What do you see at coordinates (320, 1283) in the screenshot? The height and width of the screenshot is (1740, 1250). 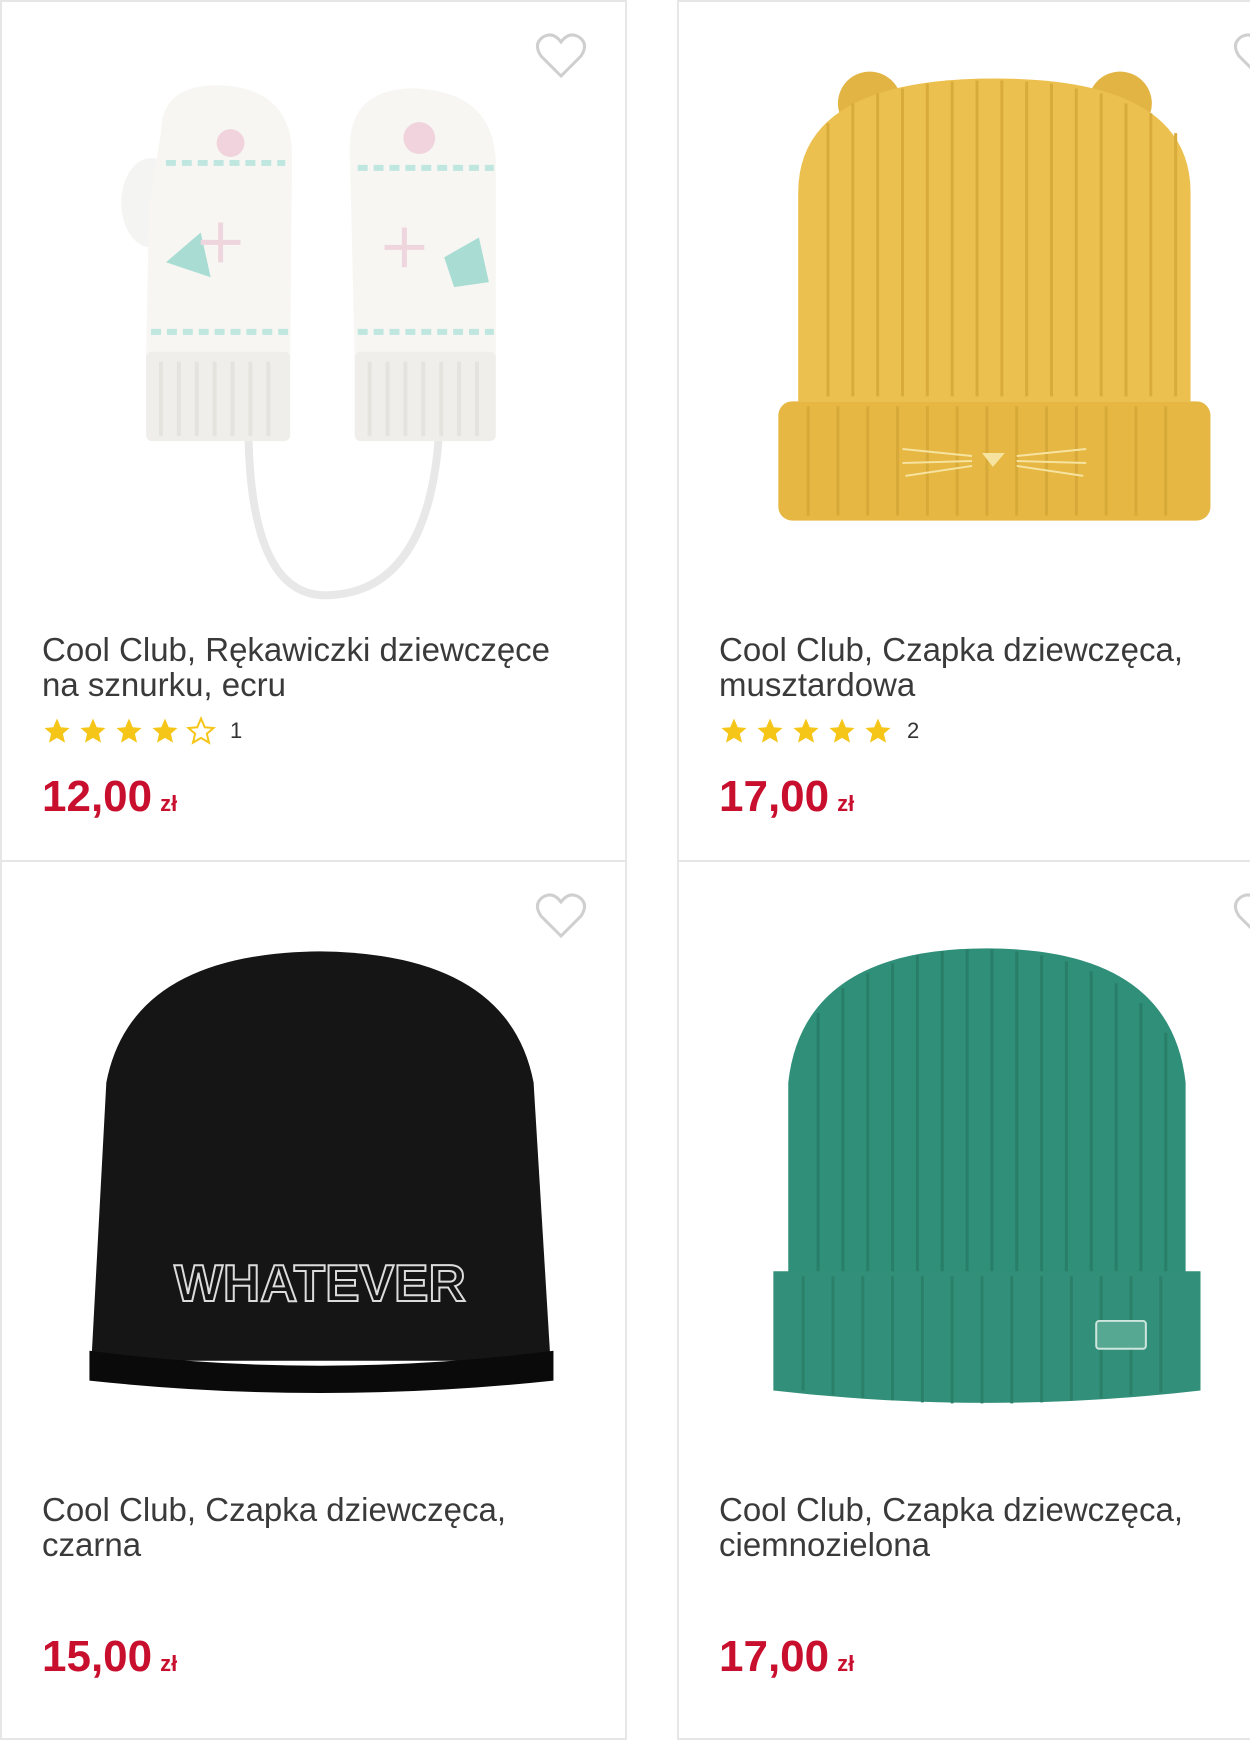 I see `hat-print-text: WHATEVER` at bounding box center [320, 1283].